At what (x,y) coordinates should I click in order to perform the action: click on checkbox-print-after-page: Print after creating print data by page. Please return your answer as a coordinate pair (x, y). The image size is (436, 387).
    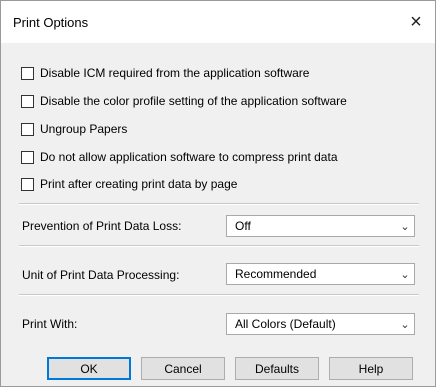
    Looking at the image, I should click on (129, 184).